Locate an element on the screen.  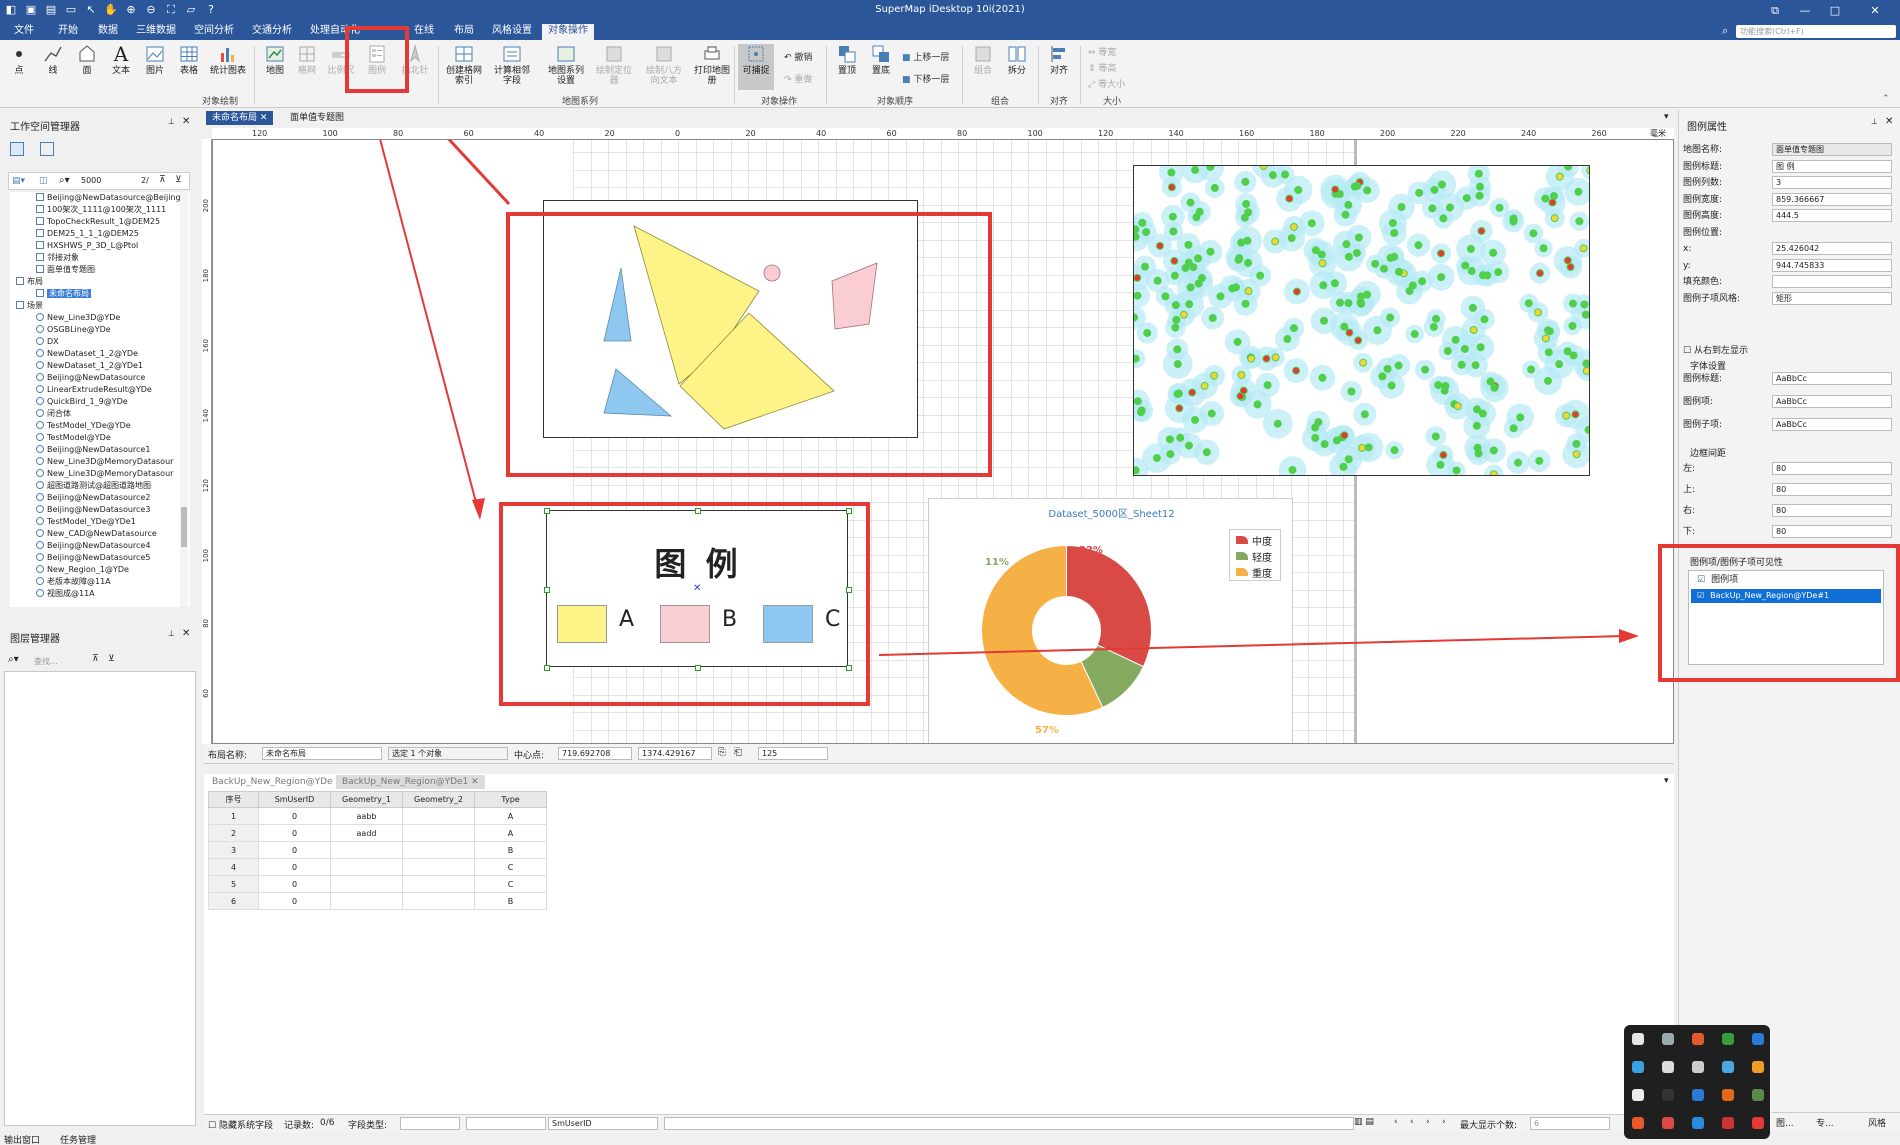
restore-icon: ⧉ is located at coordinates (1775, 11).